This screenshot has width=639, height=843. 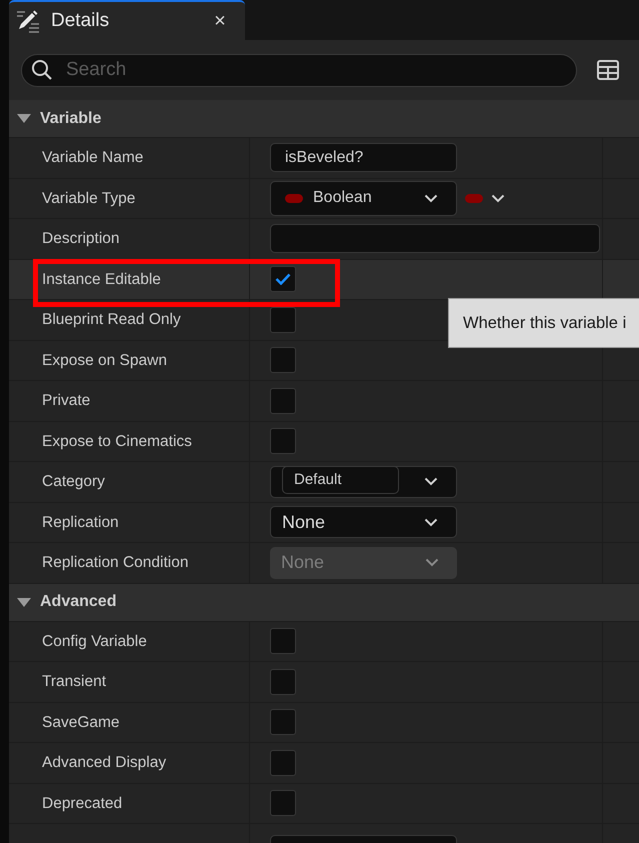 What do you see at coordinates (343, 198) in the screenshot?
I see `type-label: Boolean` at bounding box center [343, 198].